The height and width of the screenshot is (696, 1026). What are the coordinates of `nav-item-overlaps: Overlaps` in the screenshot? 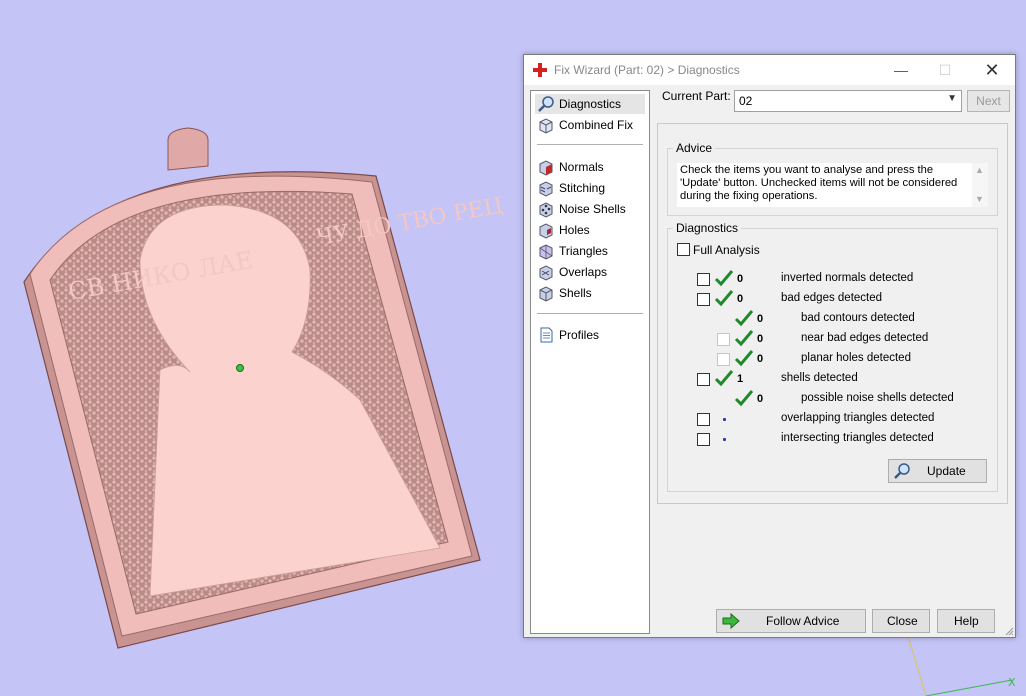 It's located at (590, 272).